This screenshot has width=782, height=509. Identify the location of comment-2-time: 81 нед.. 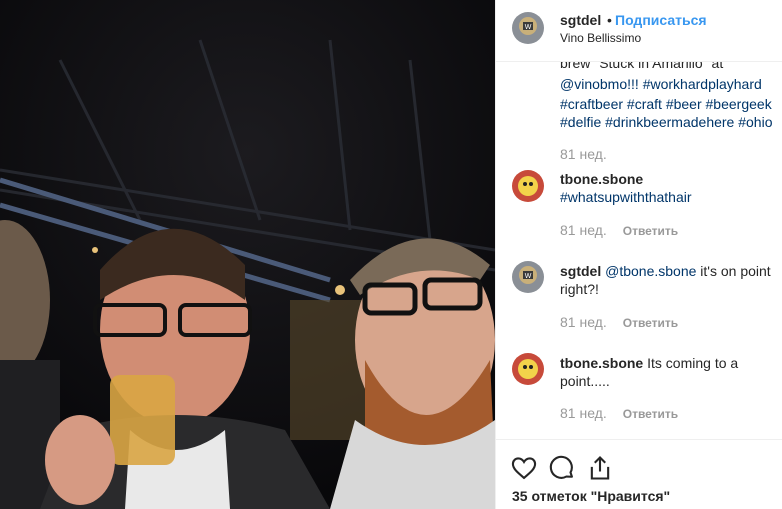
(583, 322).